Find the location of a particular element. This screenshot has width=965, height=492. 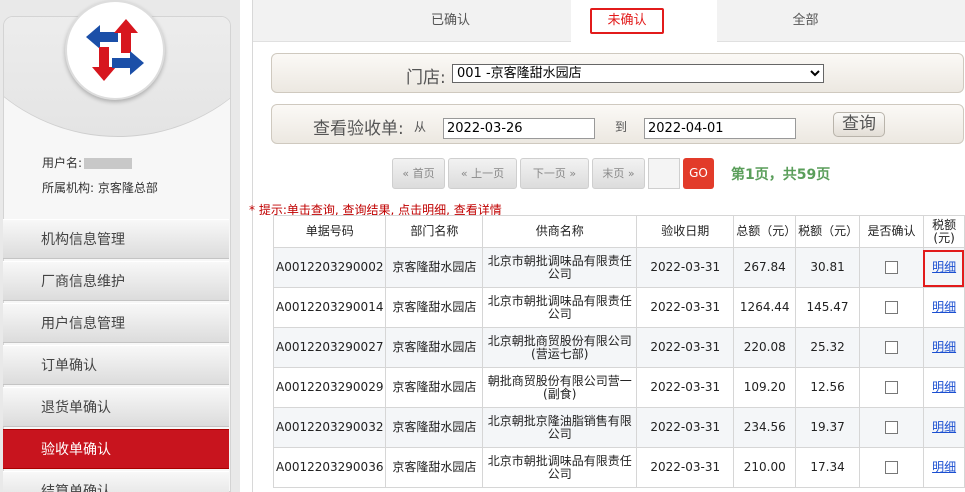

cell-detail: 明细 is located at coordinates (944, 427).